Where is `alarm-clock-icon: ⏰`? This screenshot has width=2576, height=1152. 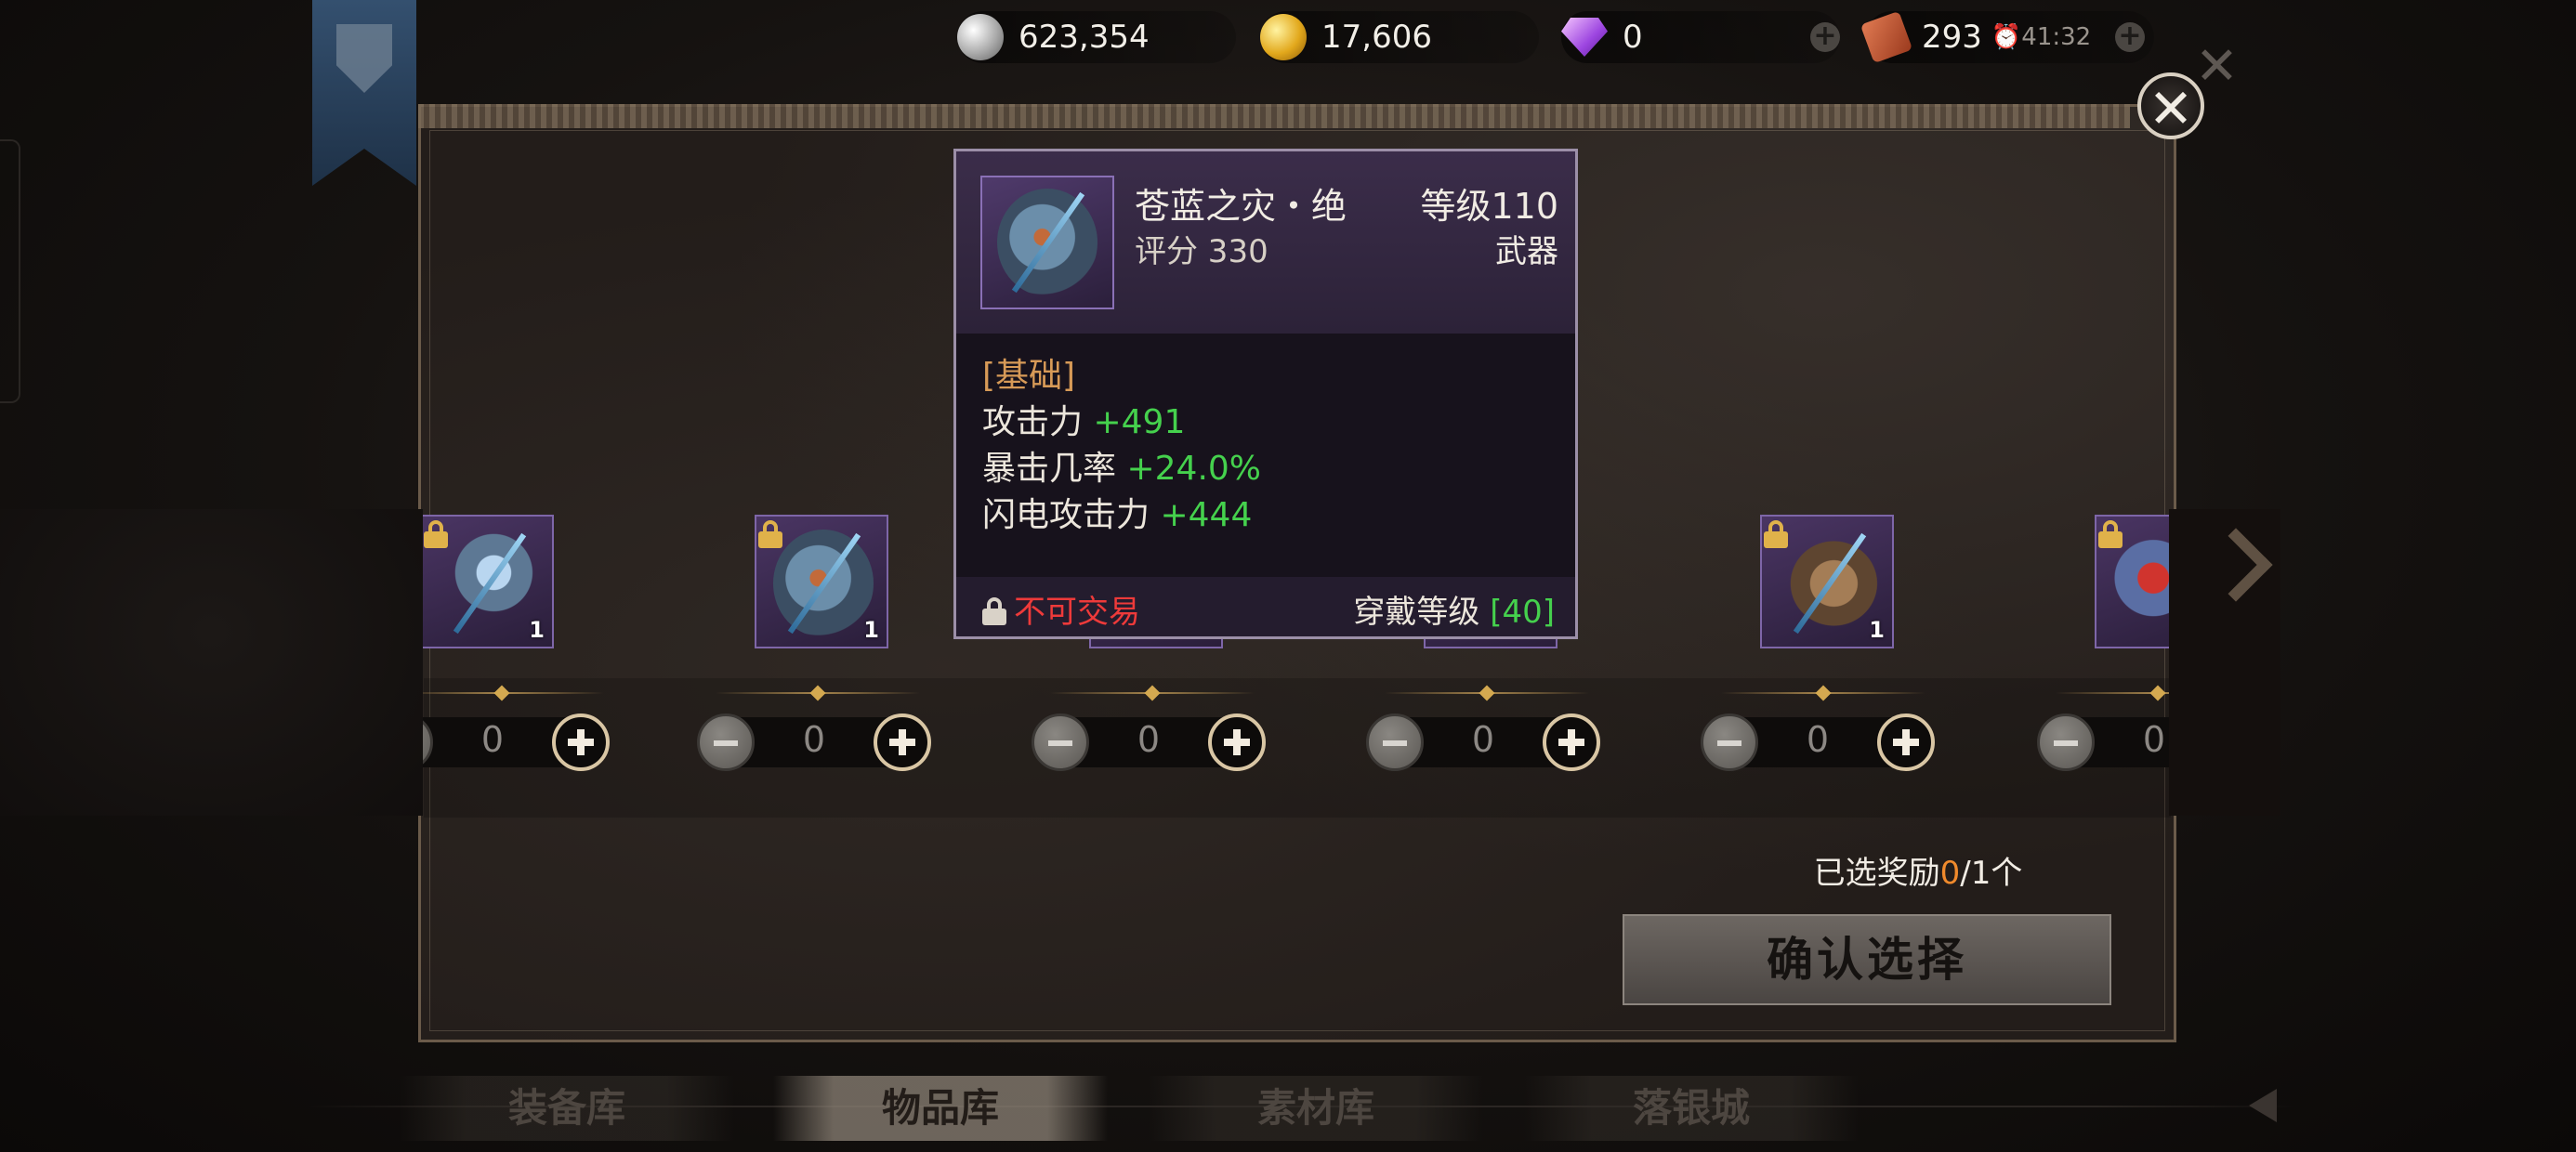 alarm-clock-icon: ⏰ is located at coordinates (2006, 37).